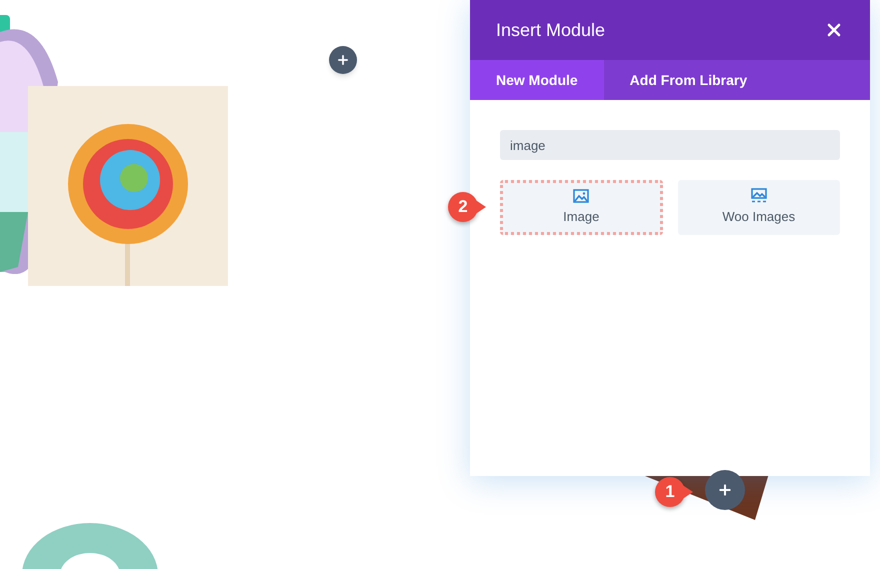 This screenshot has width=880, height=569. What do you see at coordinates (758, 196) in the screenshot?
I see `gallery-icon` at bounding box center [758, 196].